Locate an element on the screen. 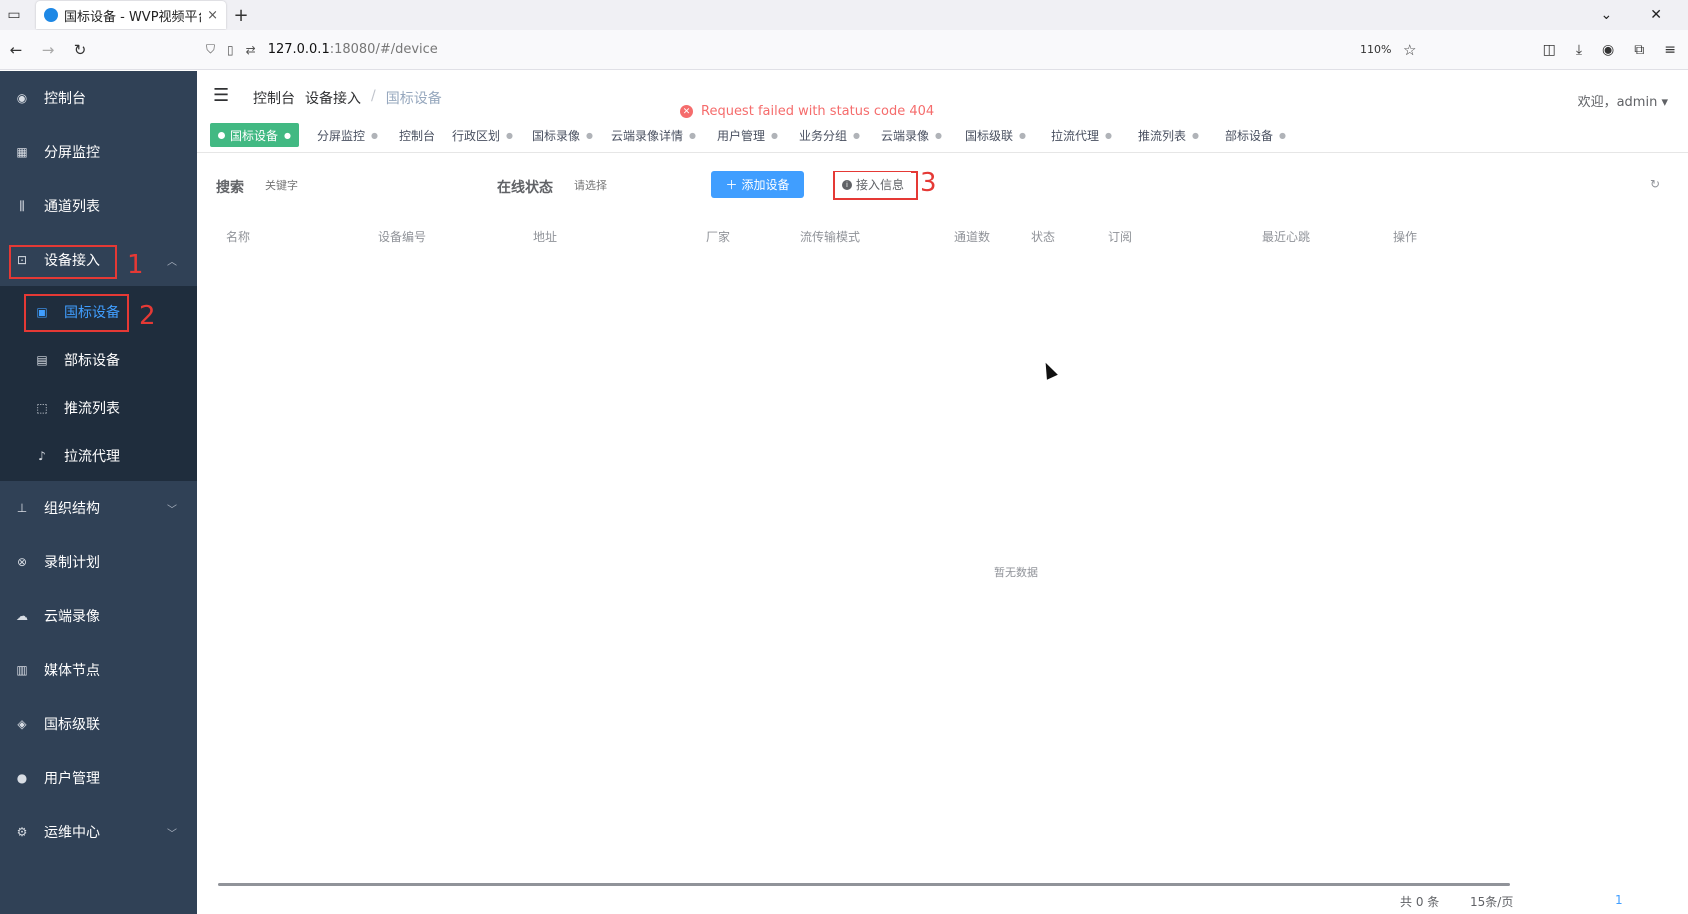 The image size is (1688, 914). sidebar-item-cloud-record: ☁ 云端录像 is located at coordinates (98, 616).